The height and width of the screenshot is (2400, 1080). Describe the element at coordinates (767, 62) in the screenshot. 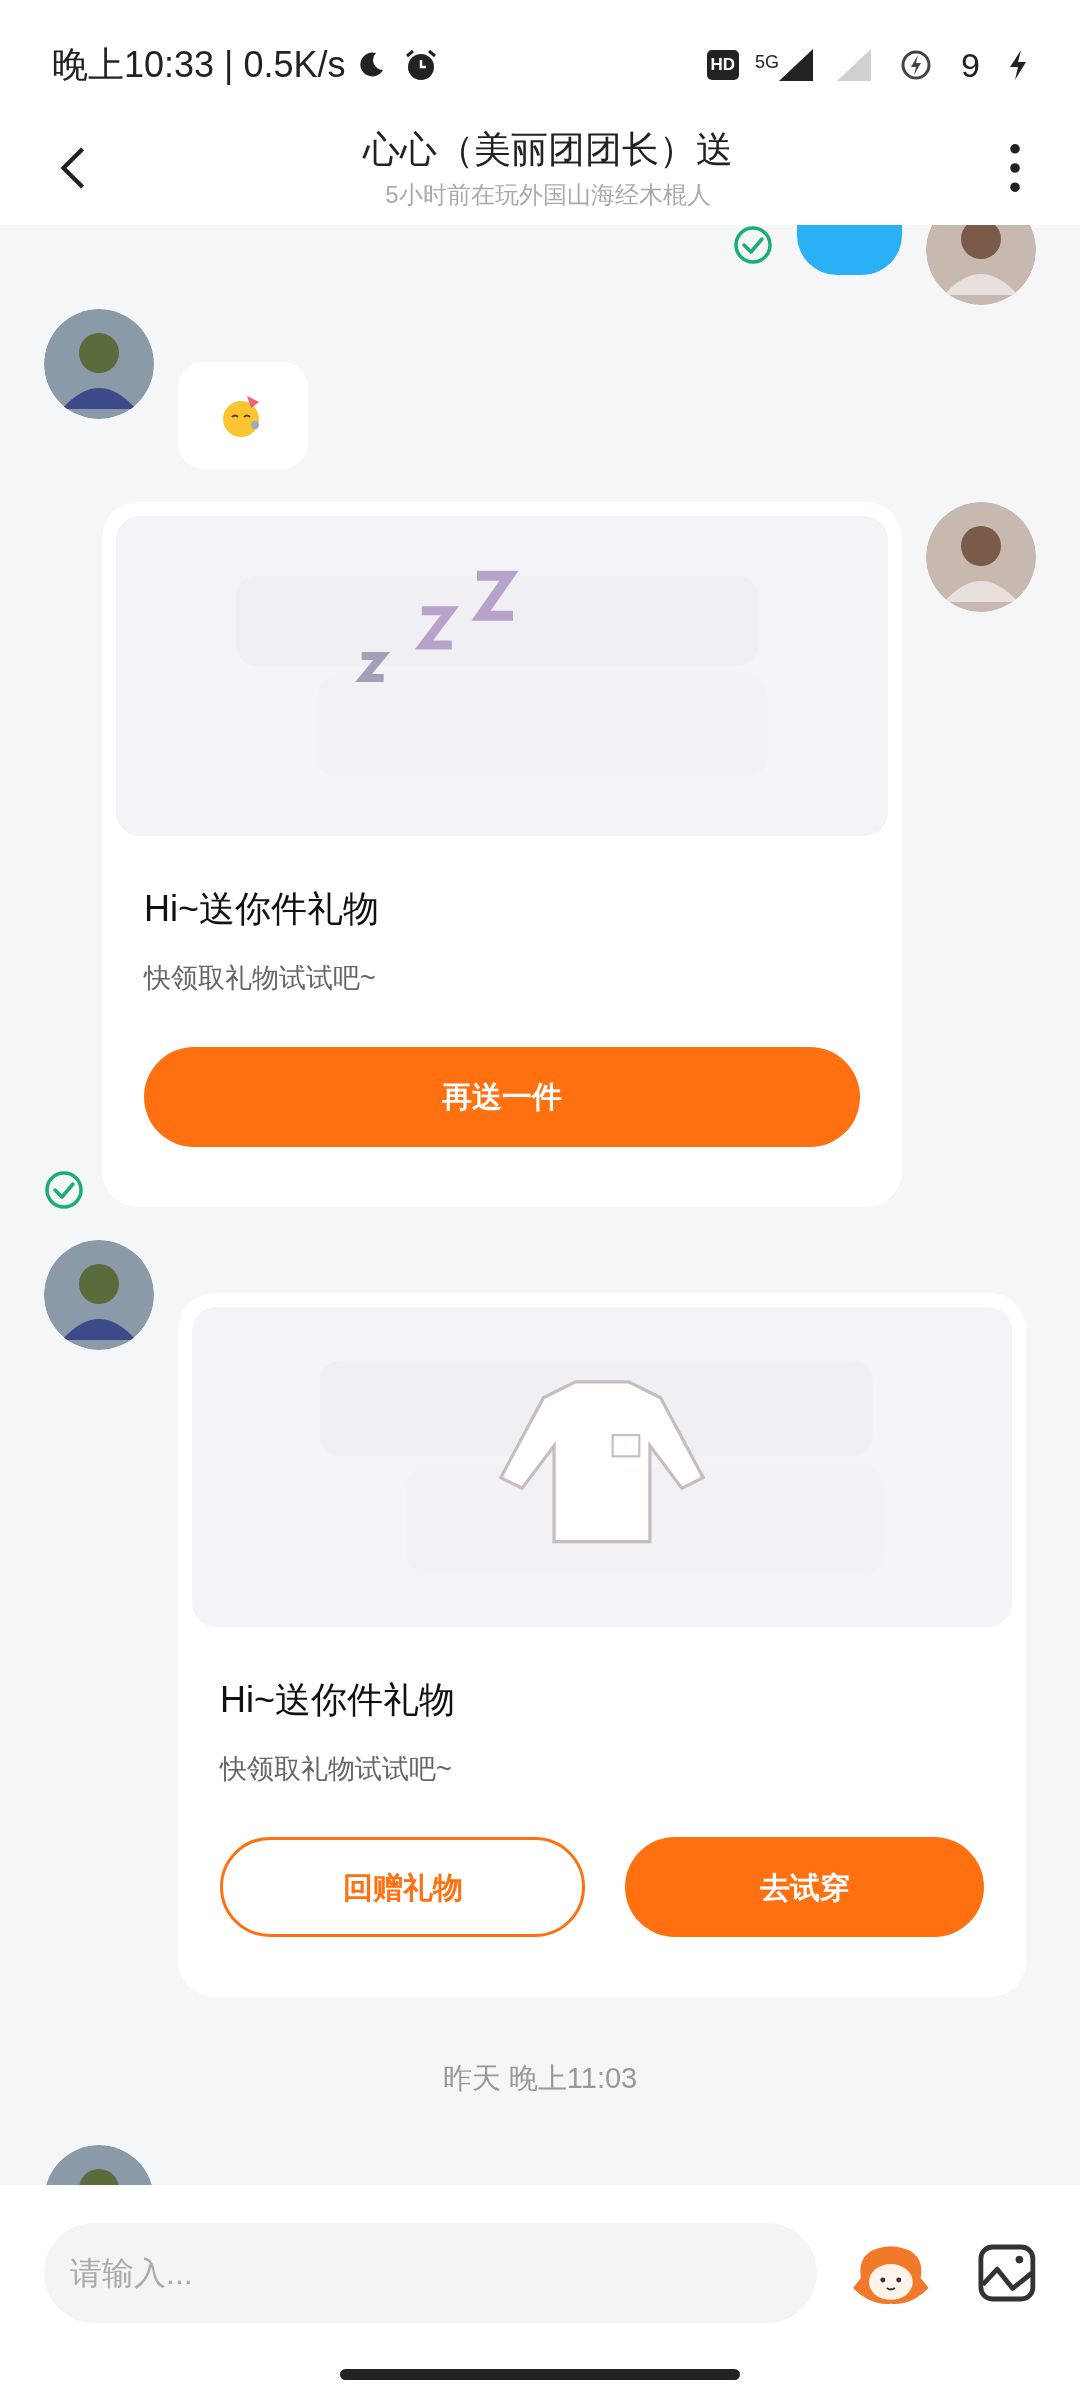

I see `network-label: 5G` at that location.